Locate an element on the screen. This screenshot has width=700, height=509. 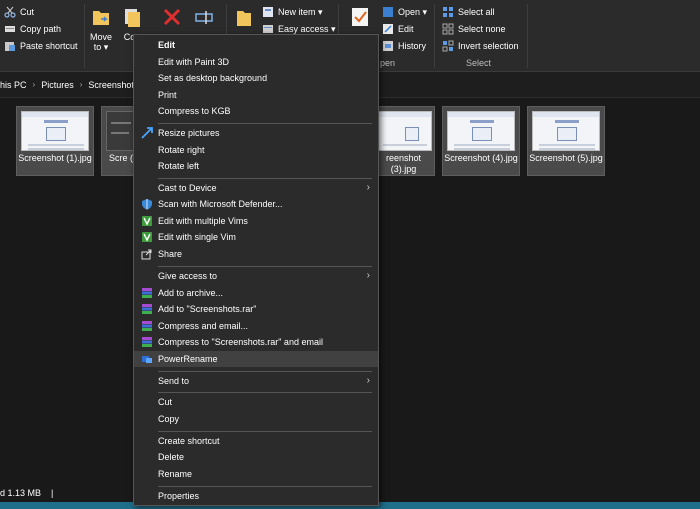
select-all-command: Select all is located at coordinates (468, 12).